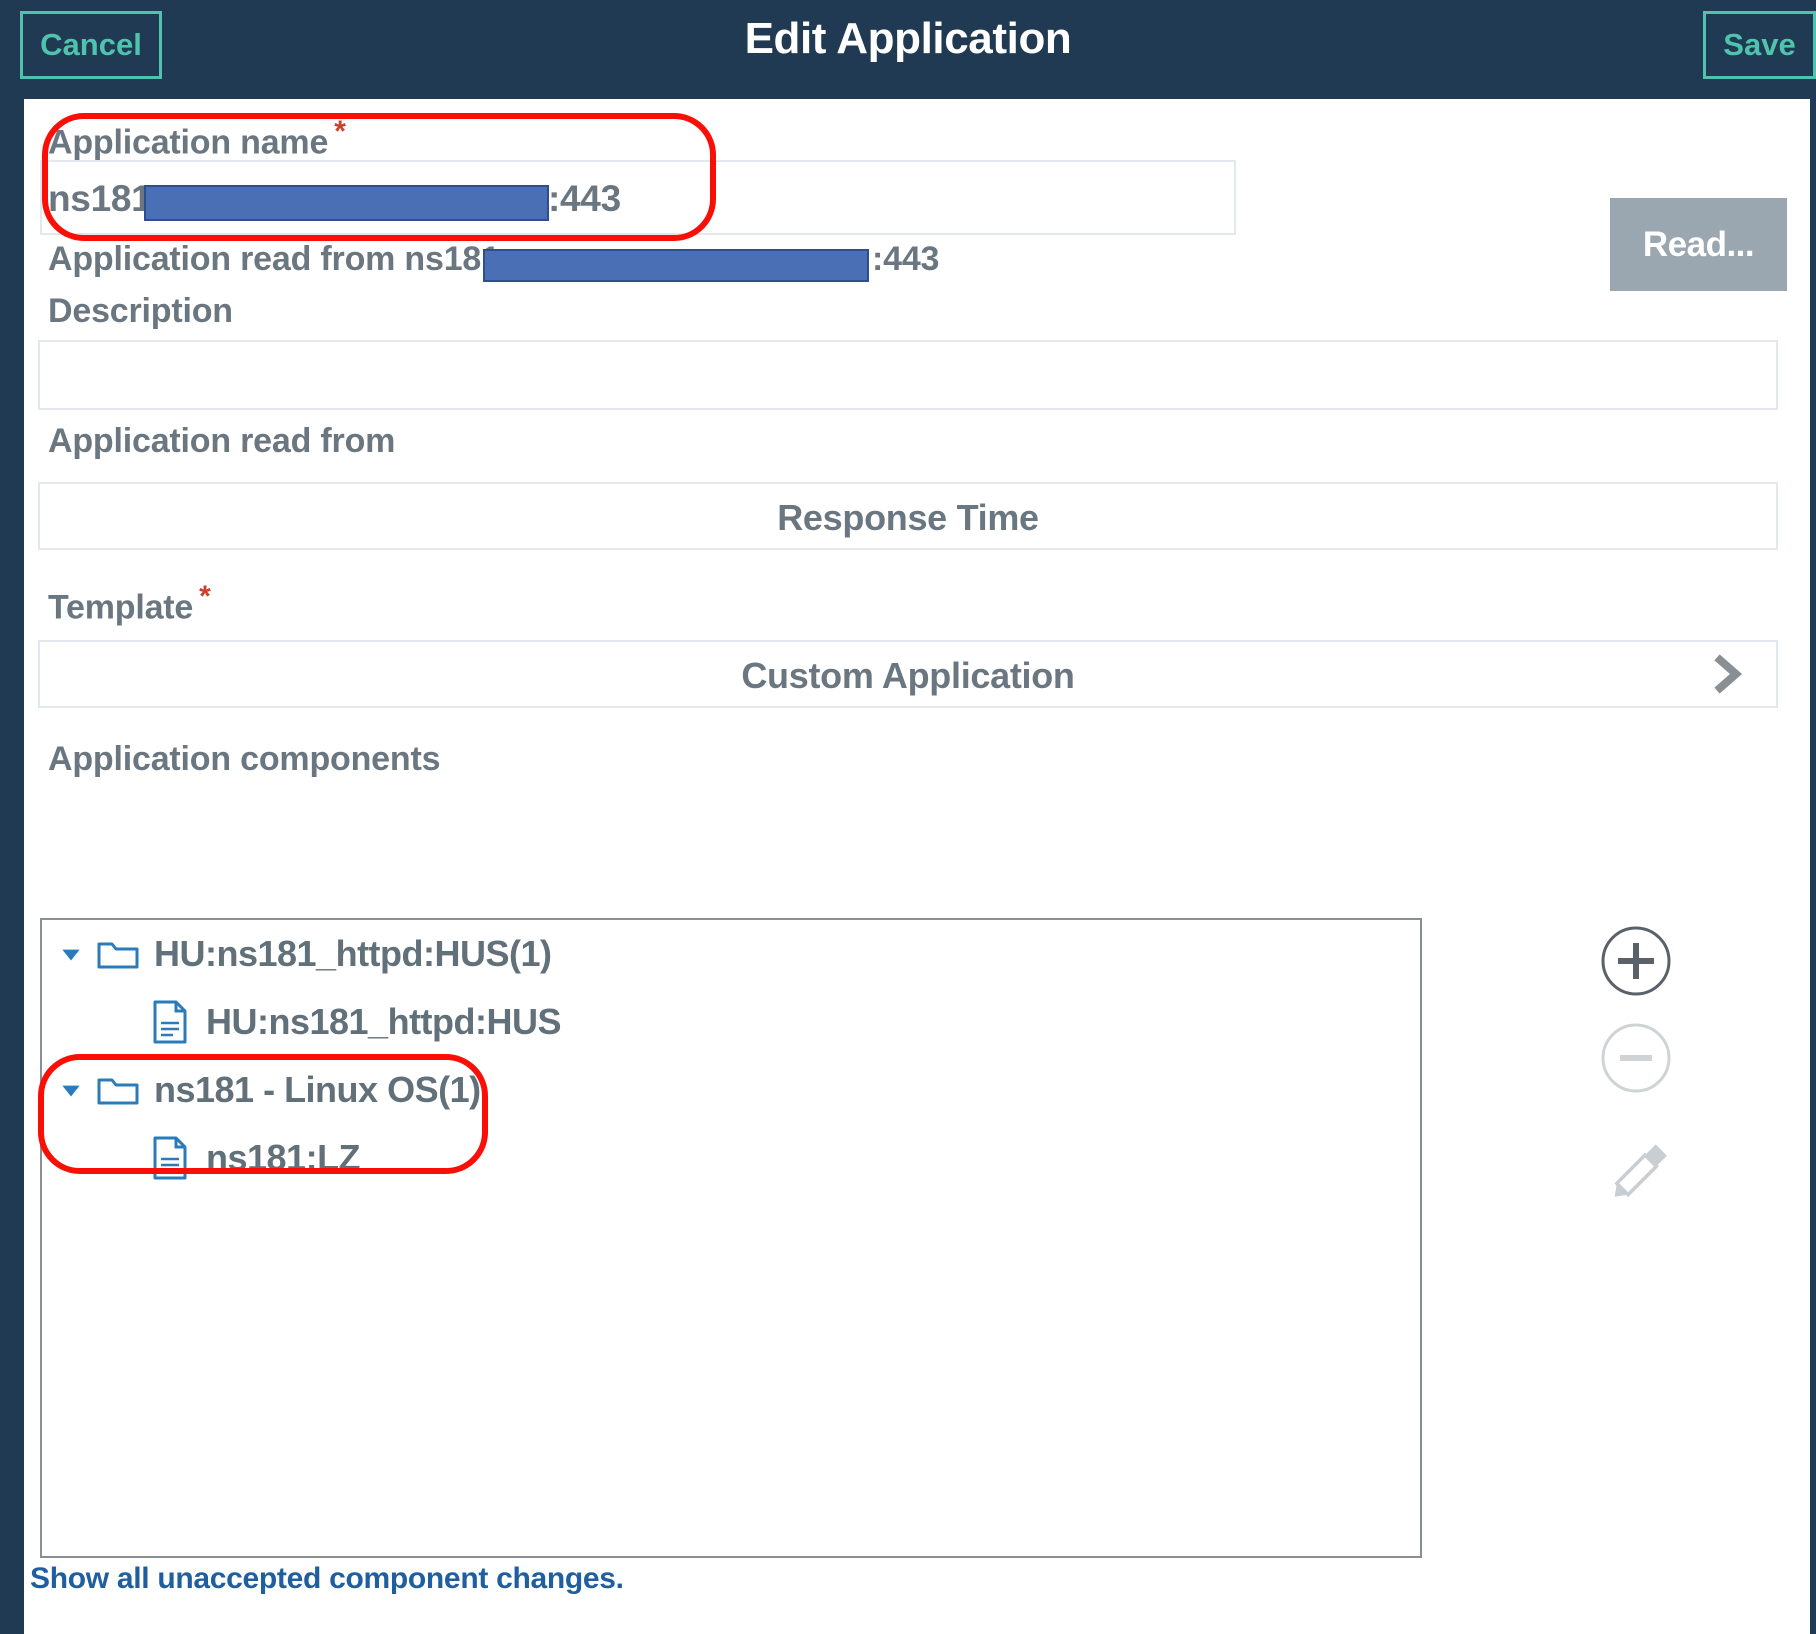 This screenshot has height=1634, width=1816. I want to click on template-label-text: Template, so click(121, 607).